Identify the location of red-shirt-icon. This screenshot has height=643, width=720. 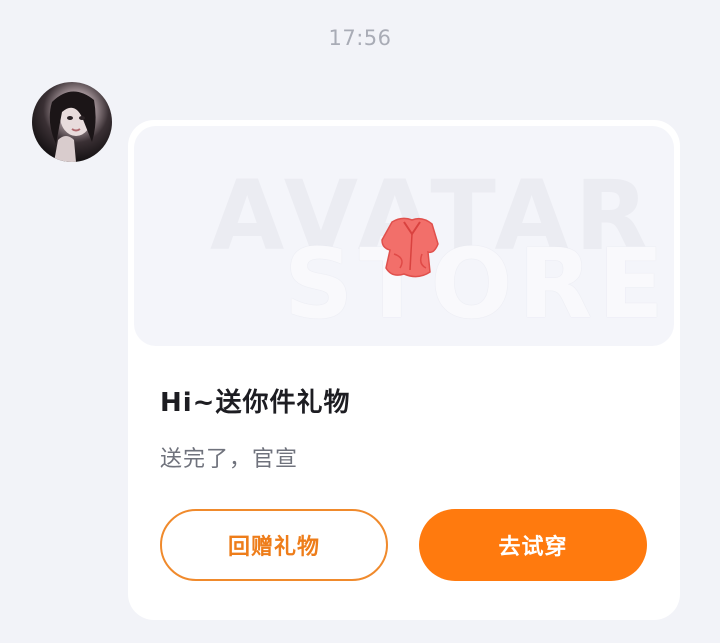
(410, 247).